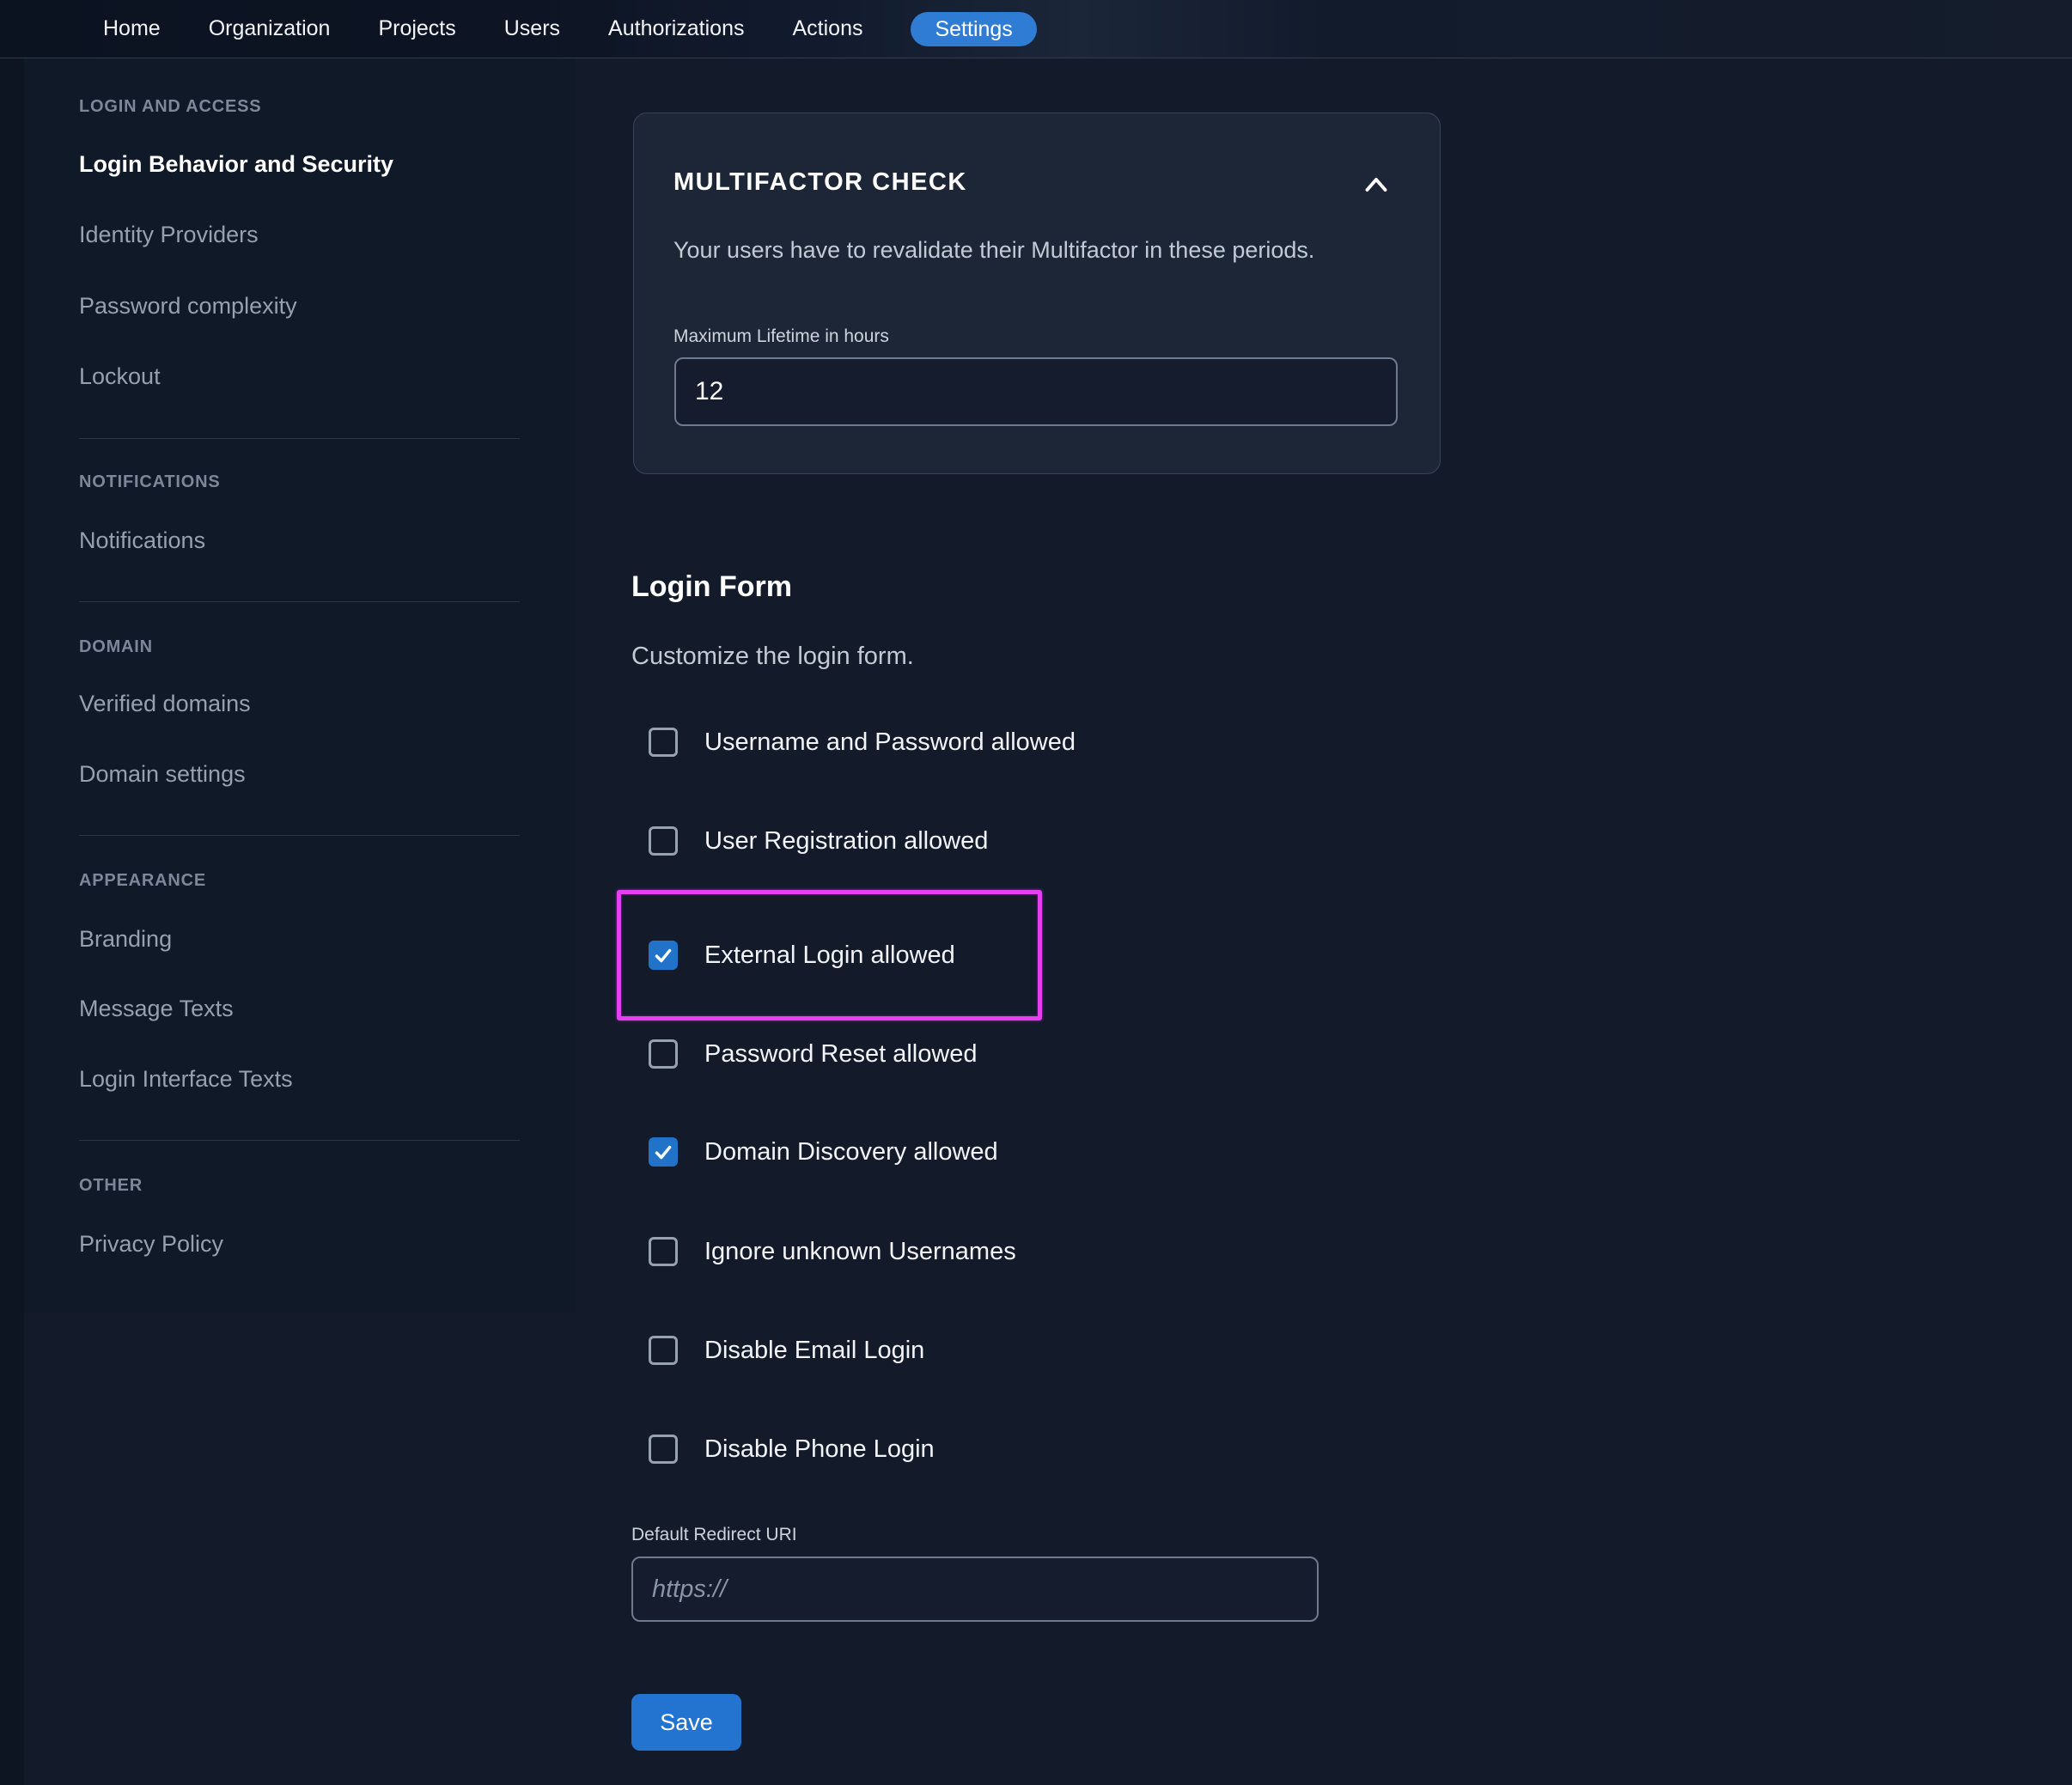 The width and height of the screenshot is (2072, 1785). I want to click on sidebar-item-message-texts: Message Texts, so click(156, 1009).